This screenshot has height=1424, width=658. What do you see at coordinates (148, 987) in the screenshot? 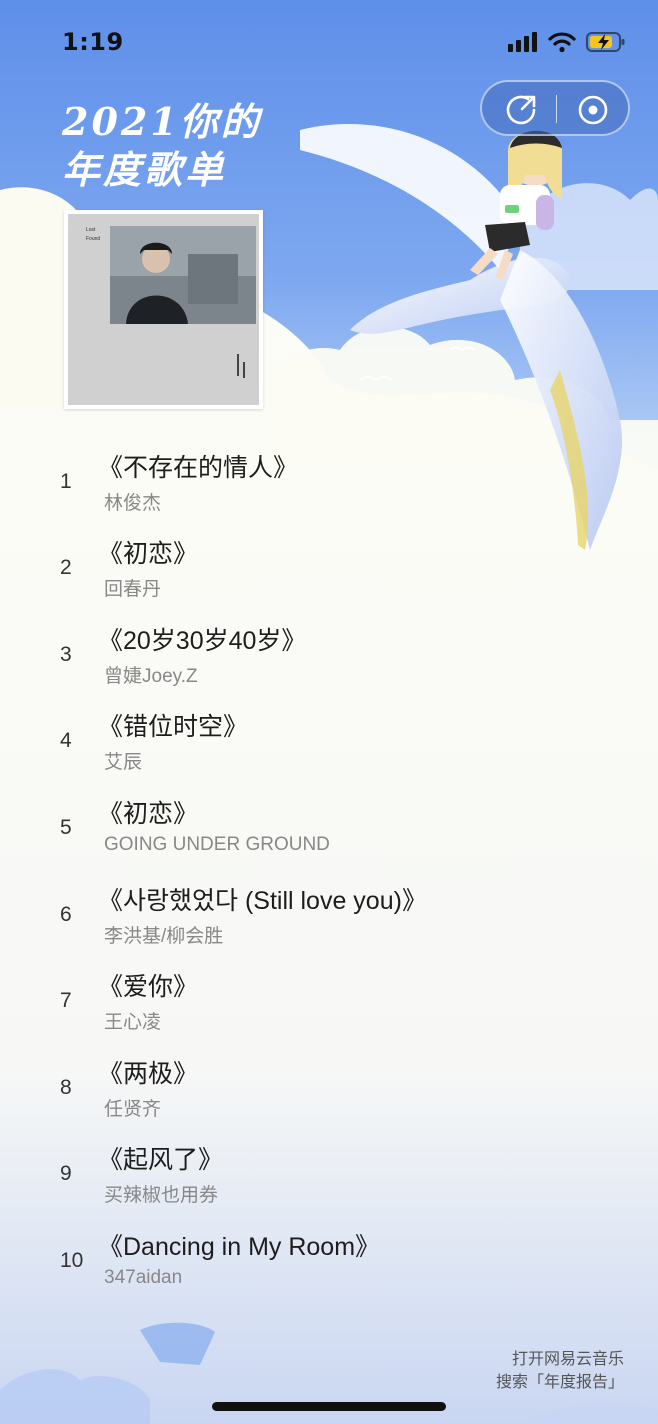
I see `song-title: 《爱你》` at bounding box center [148, 987].